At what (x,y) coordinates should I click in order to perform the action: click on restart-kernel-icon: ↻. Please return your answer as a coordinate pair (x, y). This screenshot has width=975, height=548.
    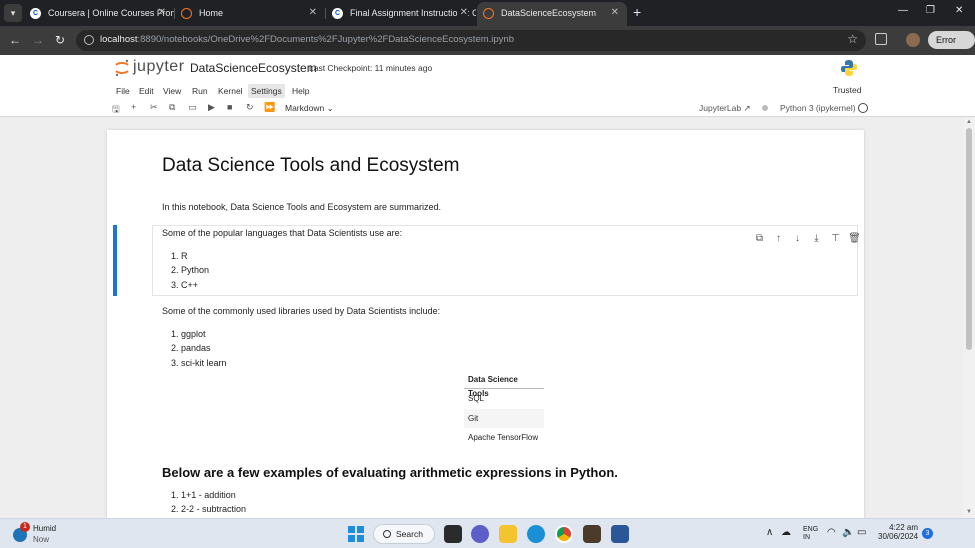
    Looking at the image, I should click on (250, 107).